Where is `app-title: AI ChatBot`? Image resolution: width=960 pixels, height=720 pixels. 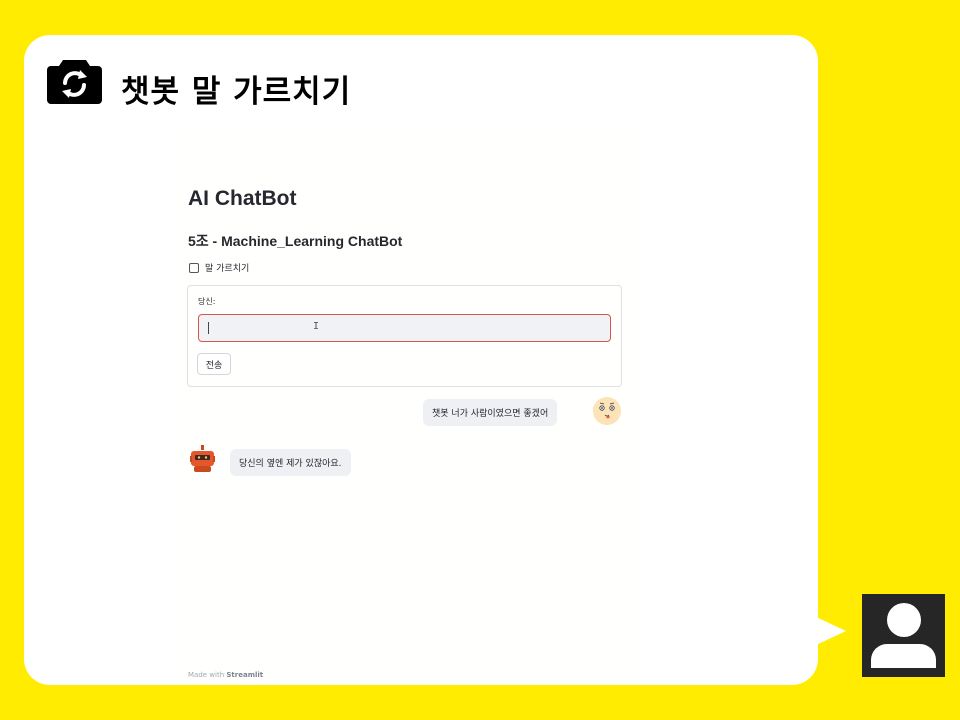 app-title: AI ChatBot is located at coordinates (242, 198).